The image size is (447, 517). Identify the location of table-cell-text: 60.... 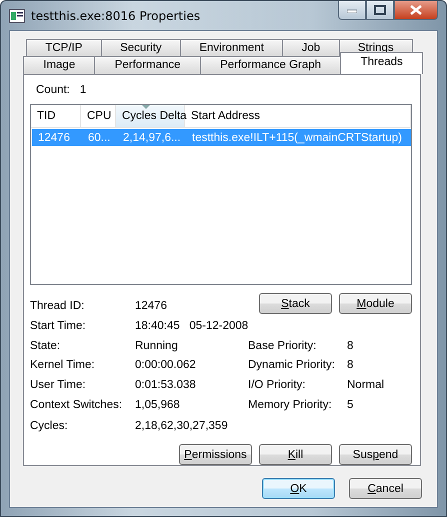
(99, 138).